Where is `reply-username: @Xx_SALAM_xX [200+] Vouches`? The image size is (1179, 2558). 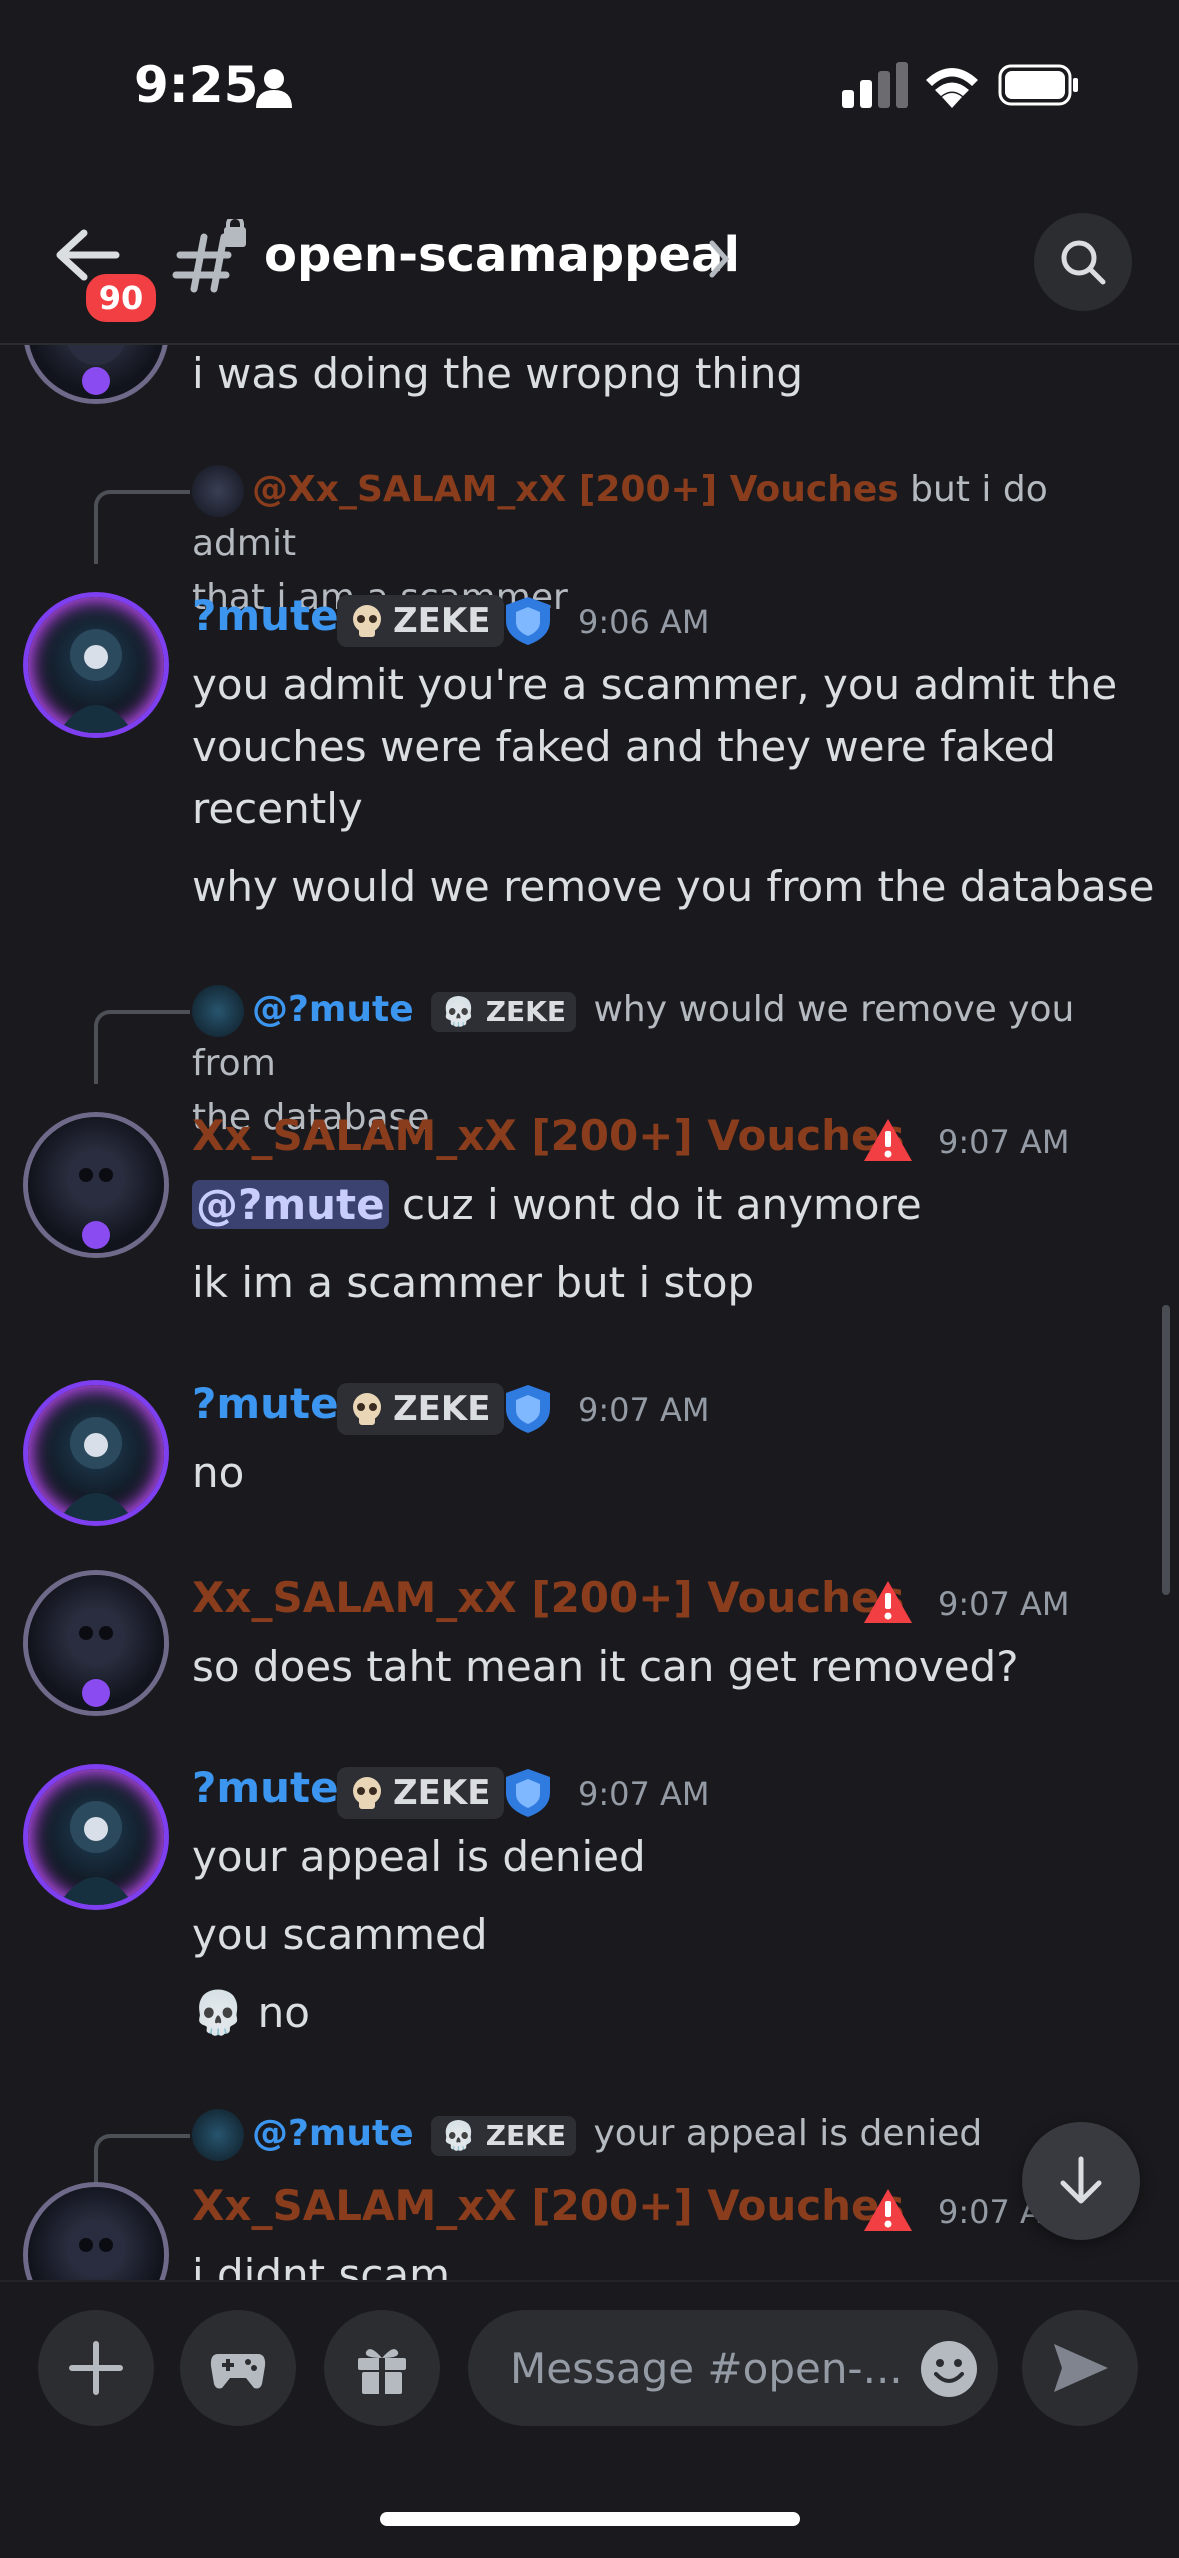 reply-username: @Xx_SALAM_xX [200+] Vouches is located at coordinates (575, 489).